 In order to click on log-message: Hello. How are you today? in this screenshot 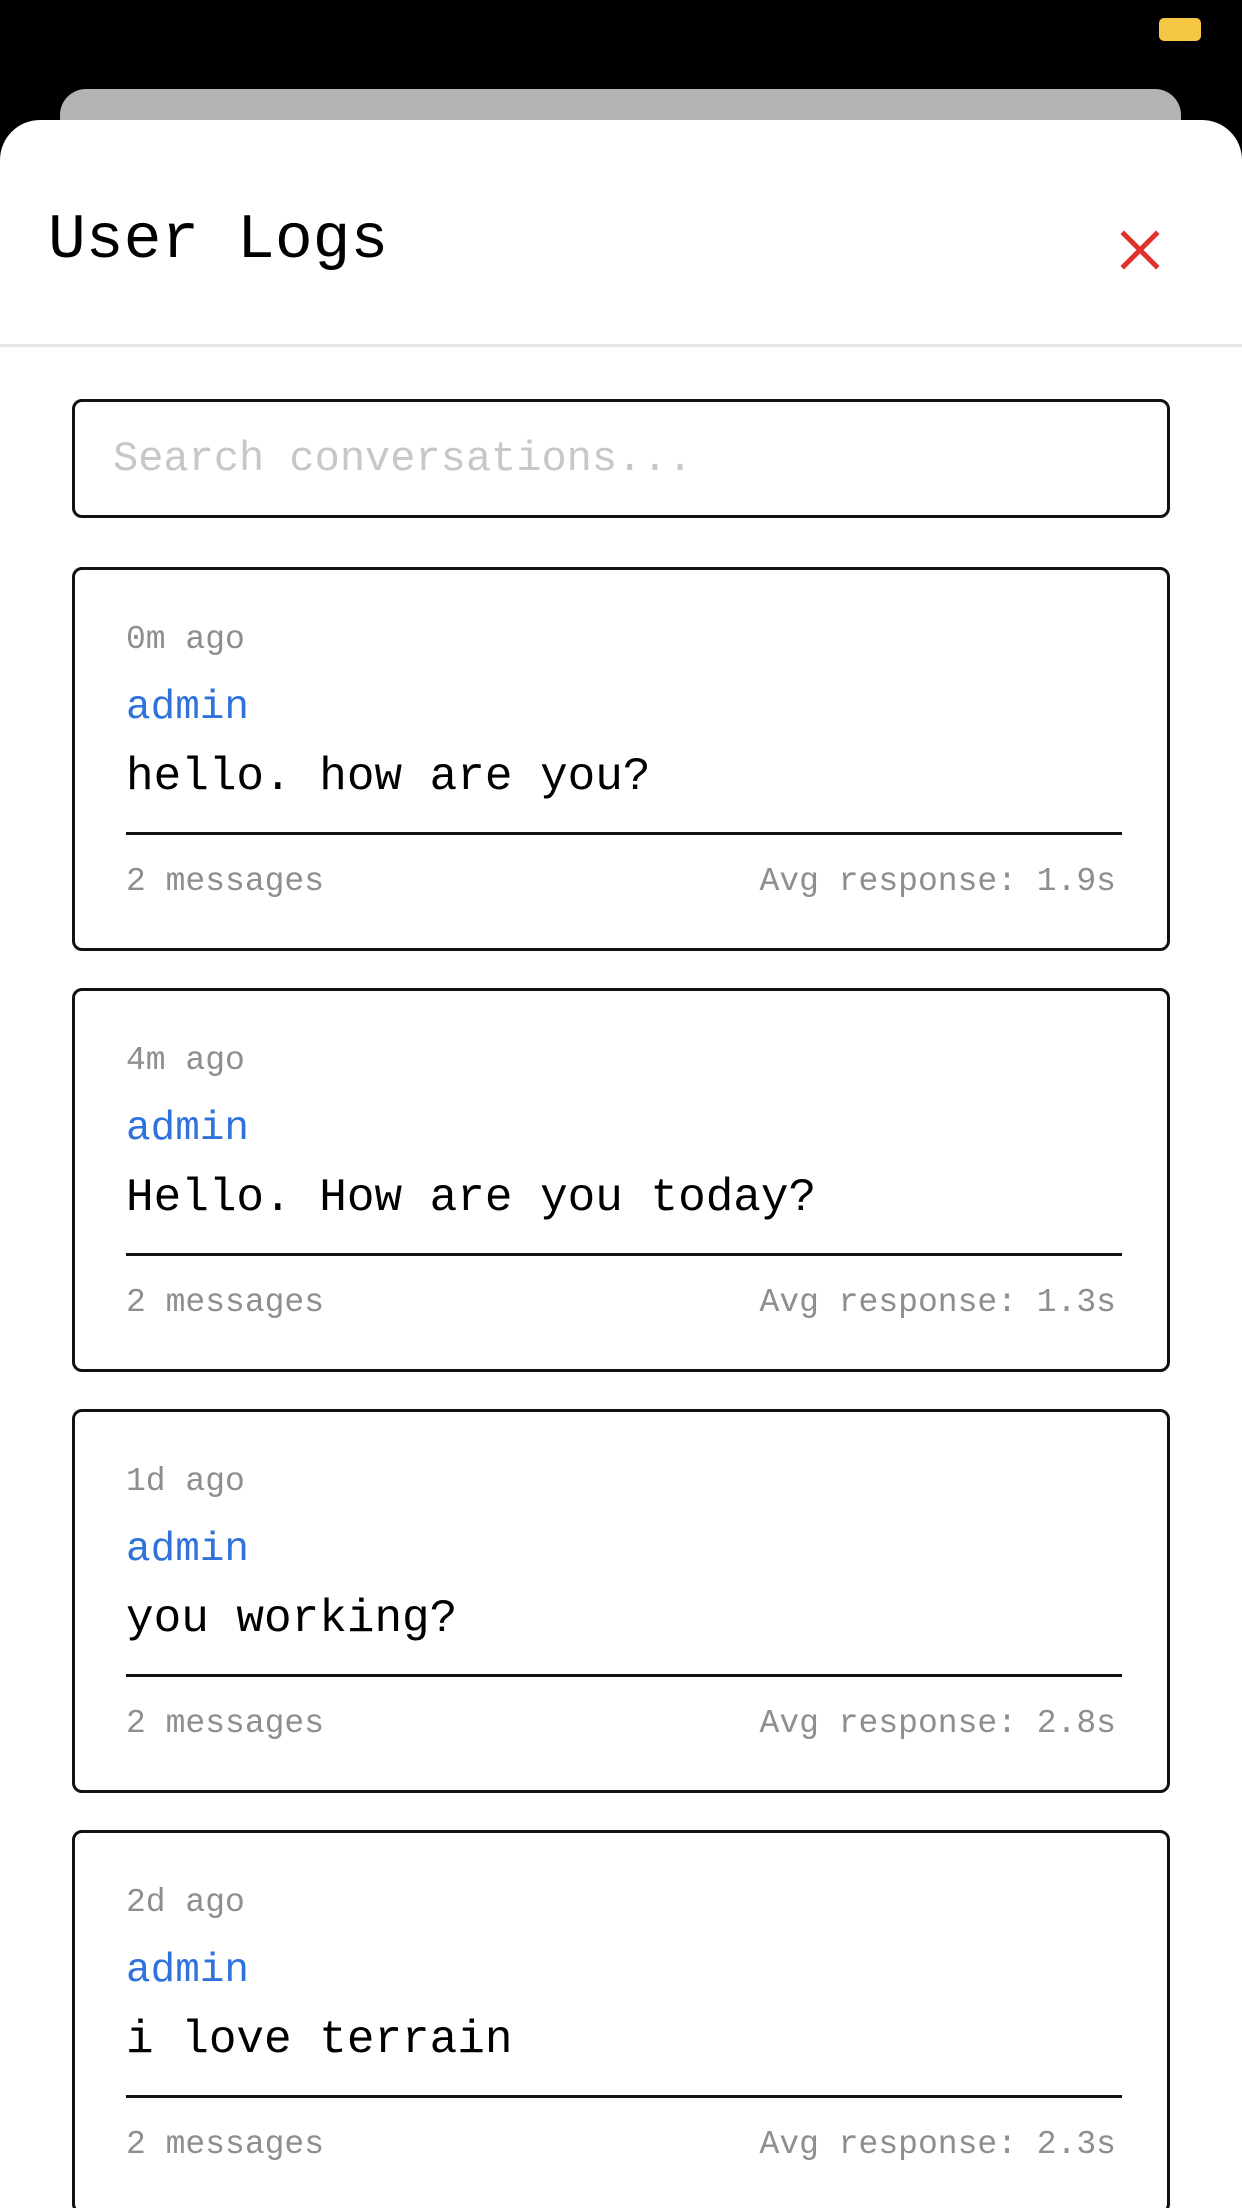, I will do `click(471, 1198)`.